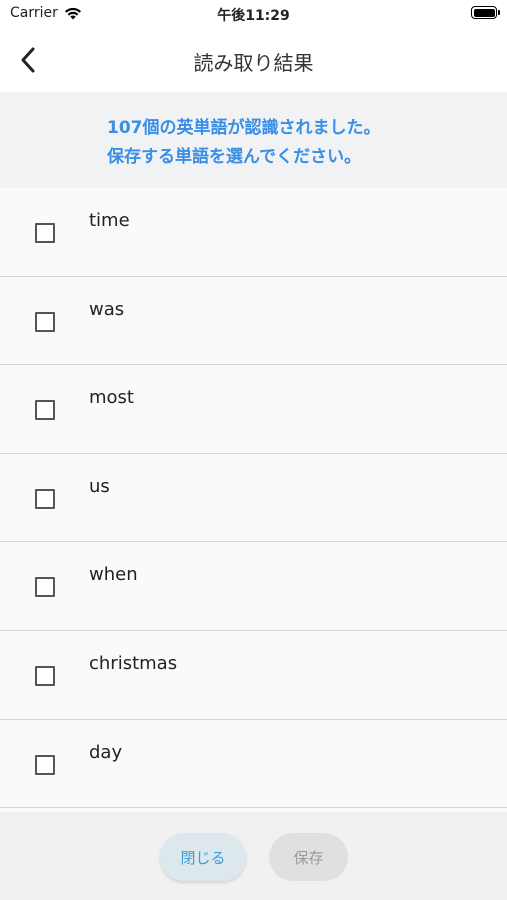 The image size is (507, 900). I want to click on word-label: day, so click(106, 752).